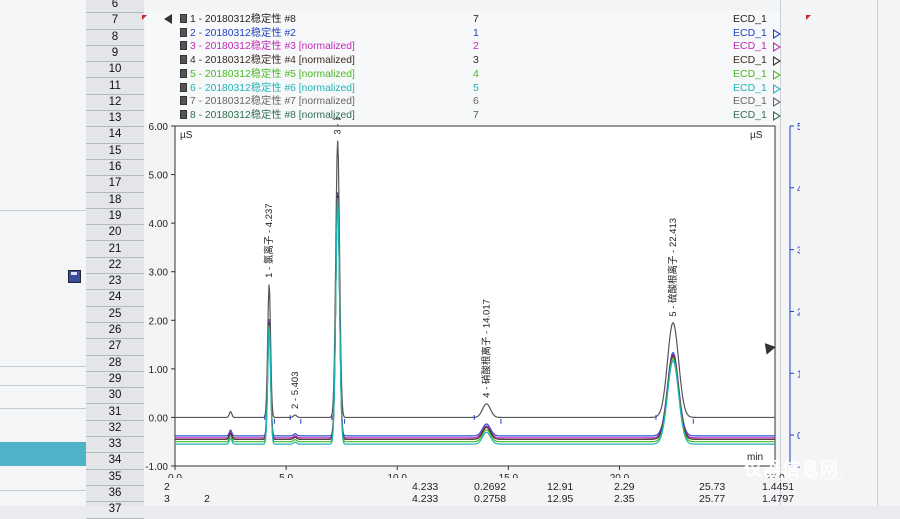 This screenshot has width=900, height=519. I want to click on row-number: 16, so click(115, 168).